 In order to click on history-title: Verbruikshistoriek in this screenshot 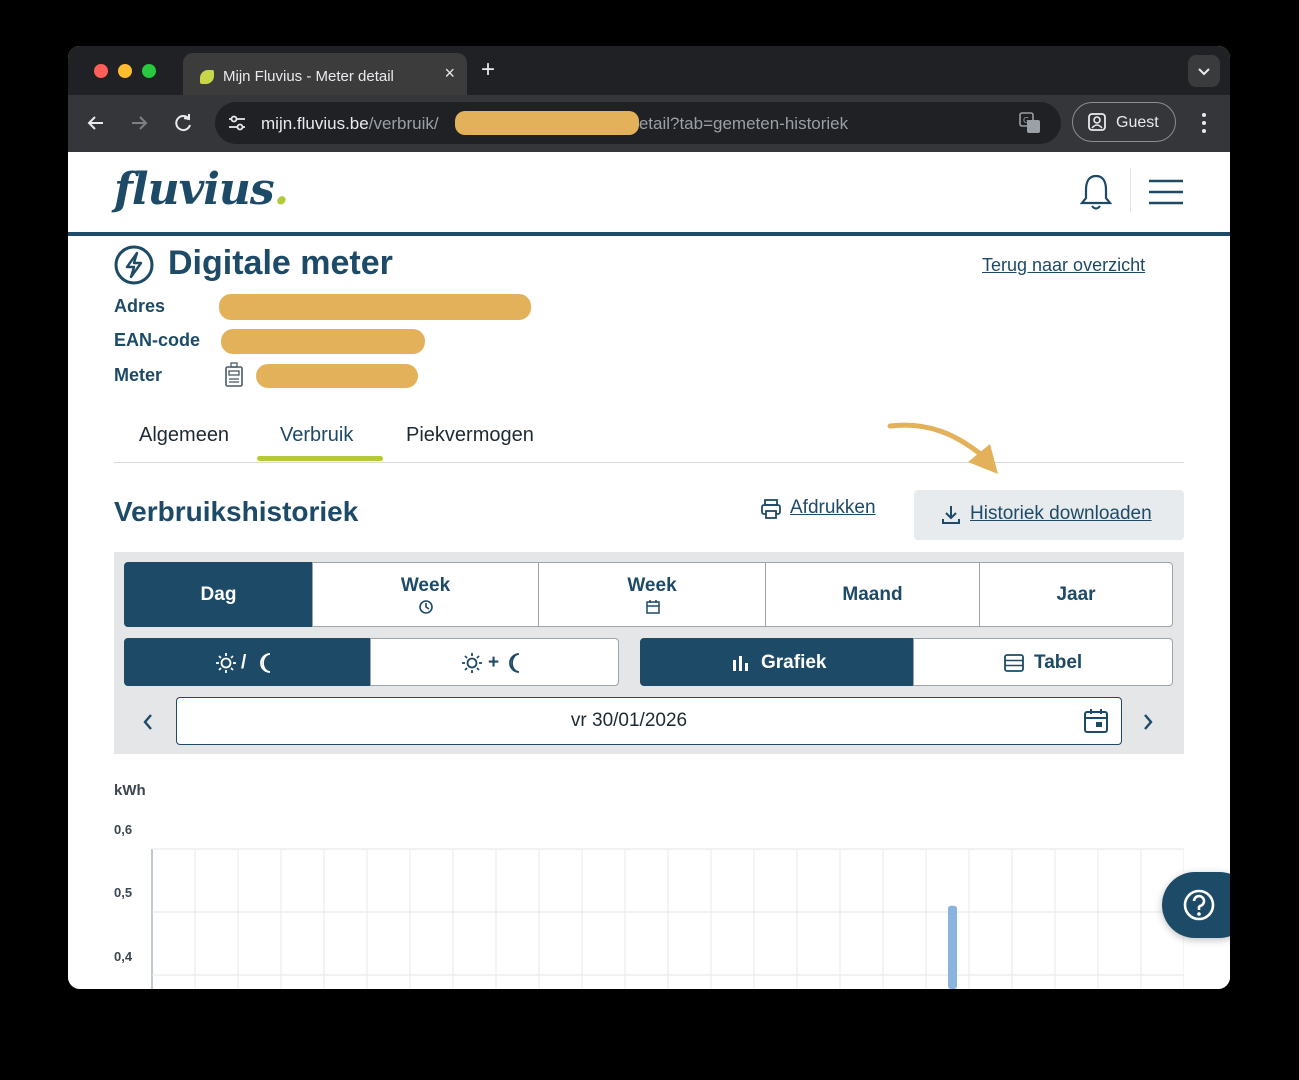, I will do `click(236, 511)`.